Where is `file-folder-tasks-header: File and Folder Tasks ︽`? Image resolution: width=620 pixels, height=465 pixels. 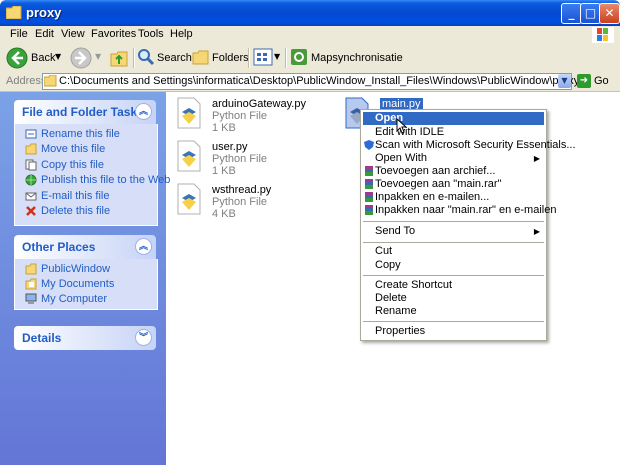 file-folder-tasks-header: File and Folder Tasks ︽ is located at coordinates (85, 112).